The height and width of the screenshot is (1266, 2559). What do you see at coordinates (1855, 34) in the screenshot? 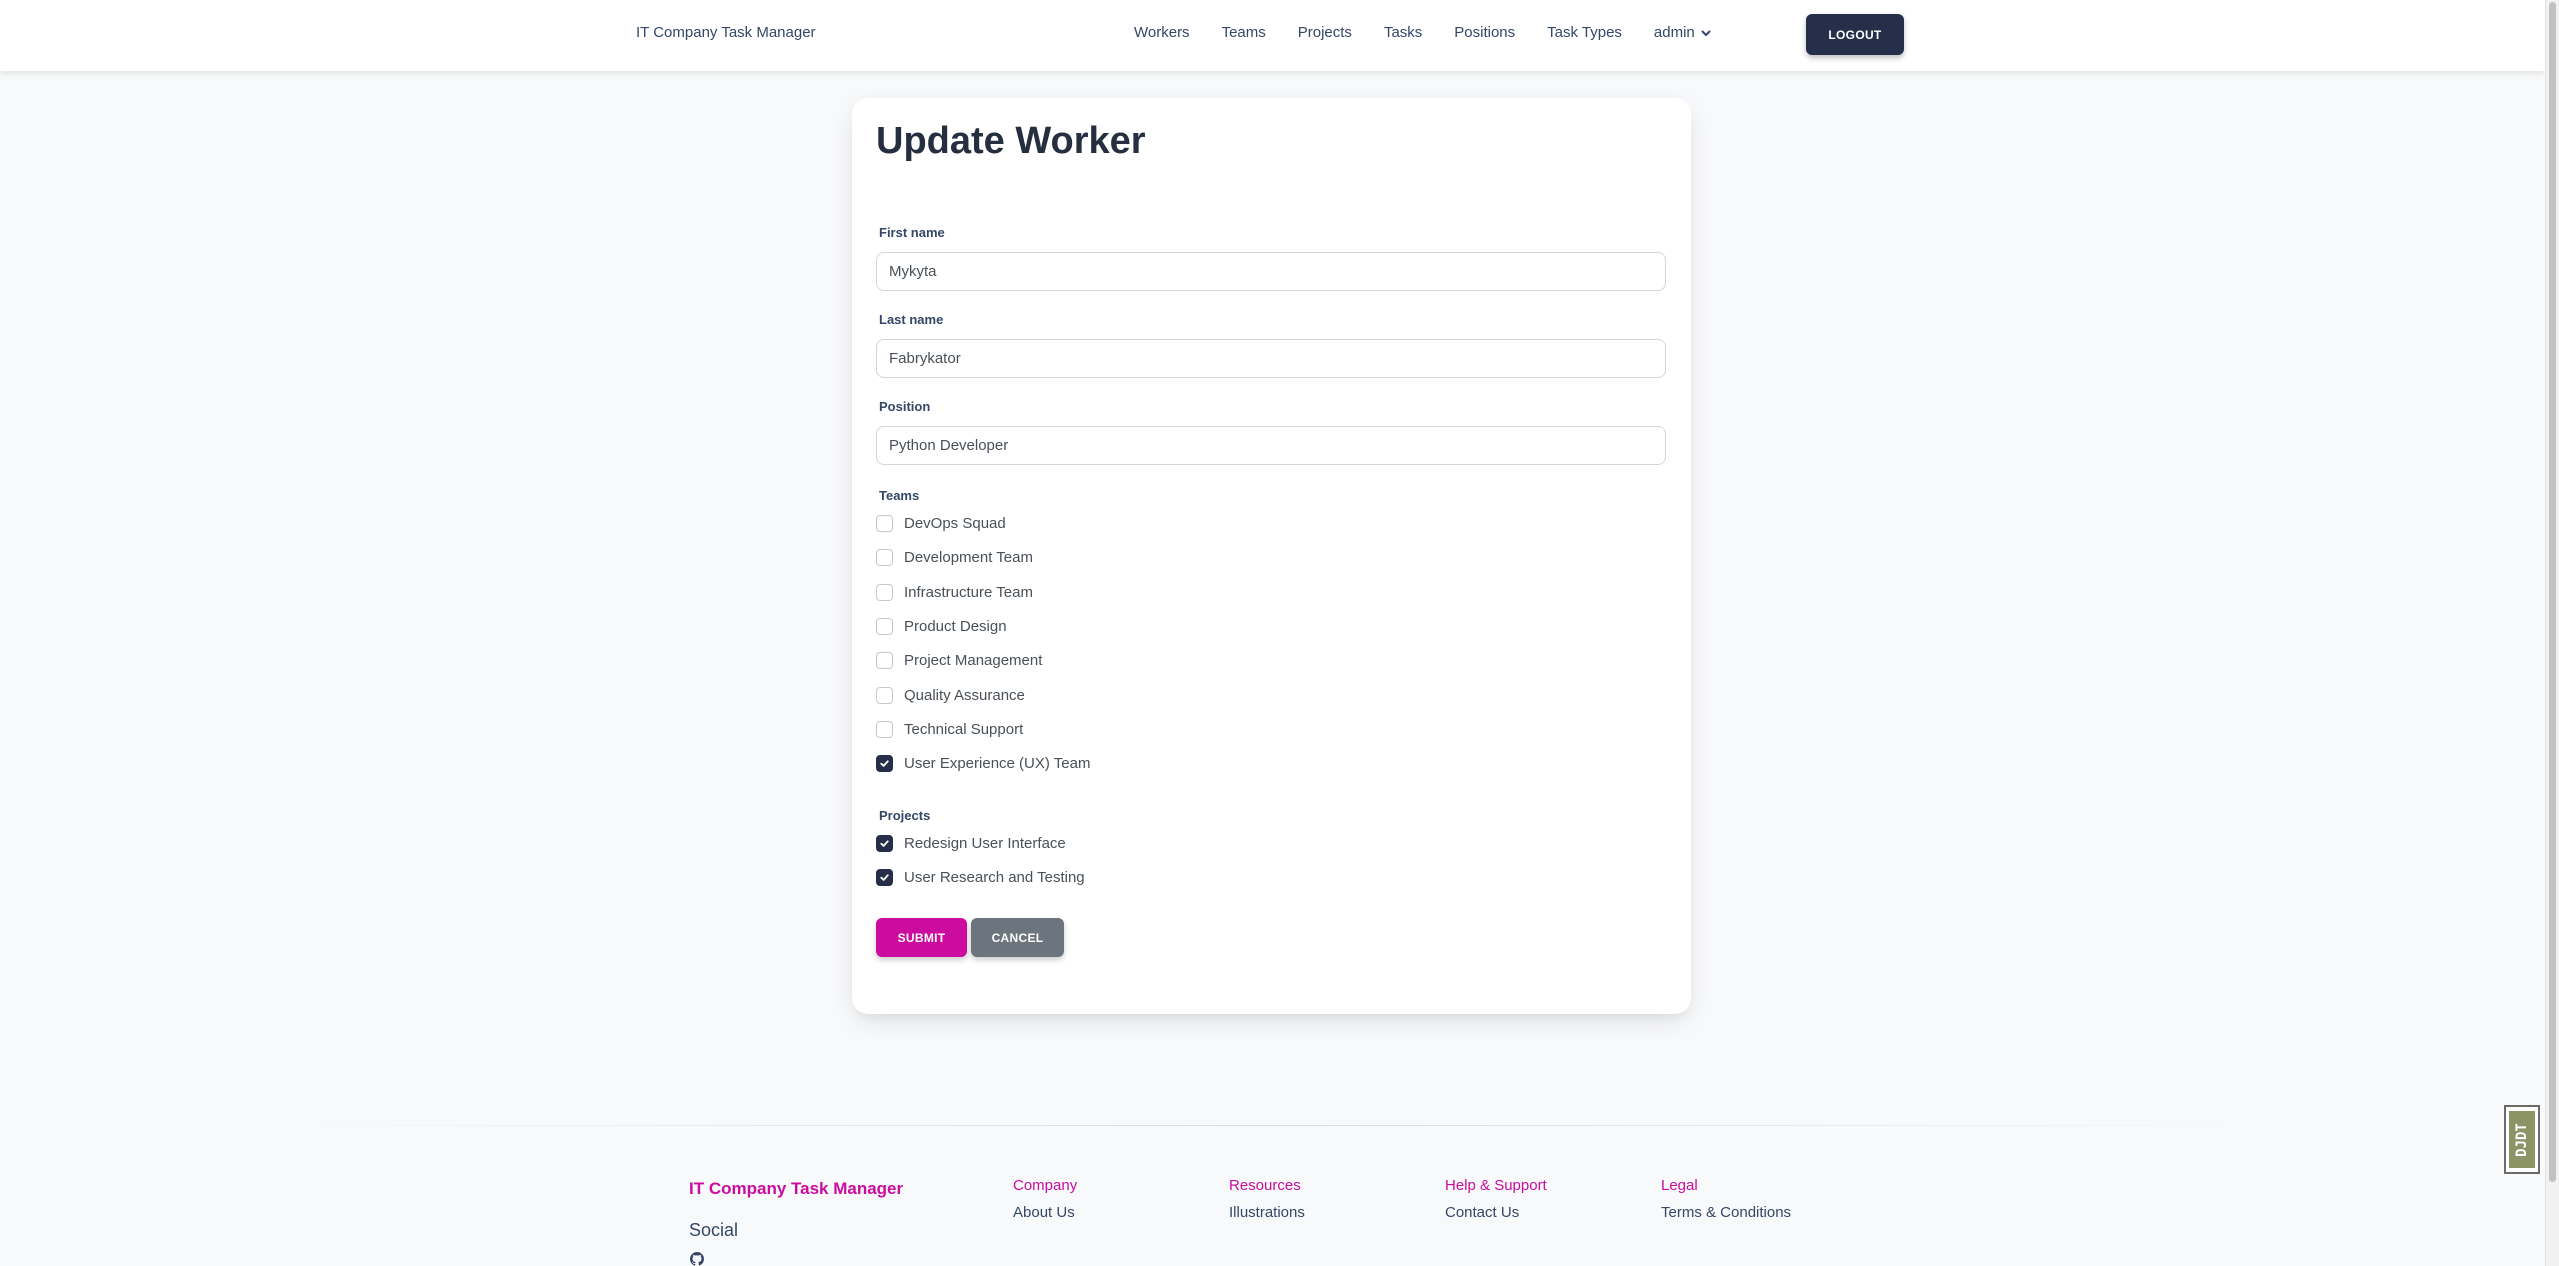
I see `logout-button: LOGOUT` at bounding box center [1855, 34].